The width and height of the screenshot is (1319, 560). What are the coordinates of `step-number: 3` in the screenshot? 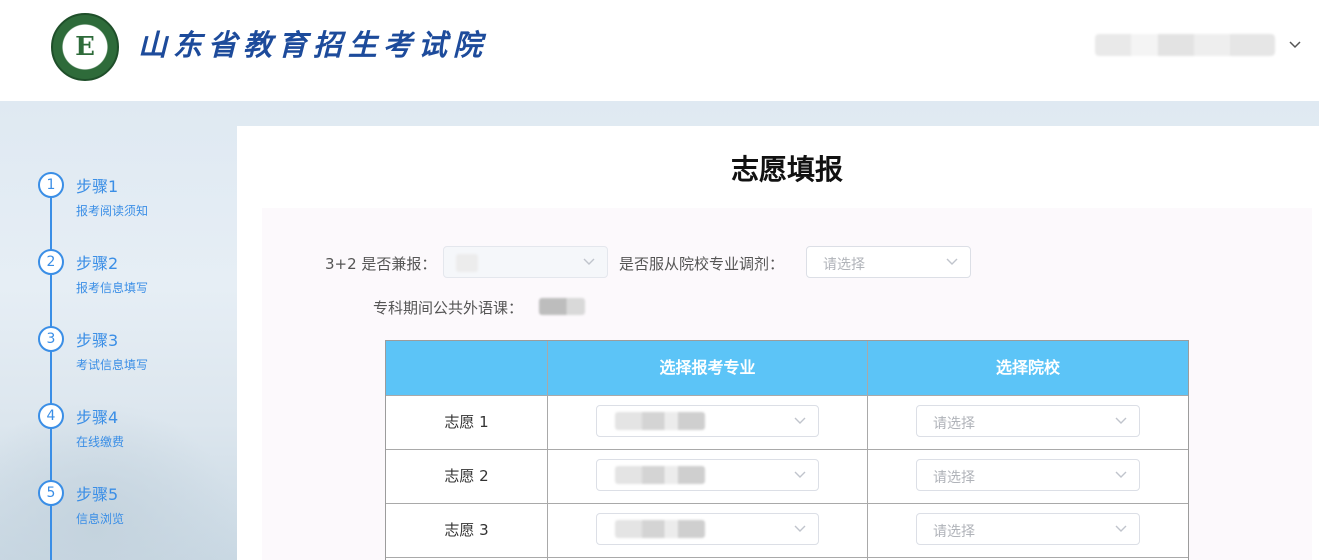 It's located at (51, 339).